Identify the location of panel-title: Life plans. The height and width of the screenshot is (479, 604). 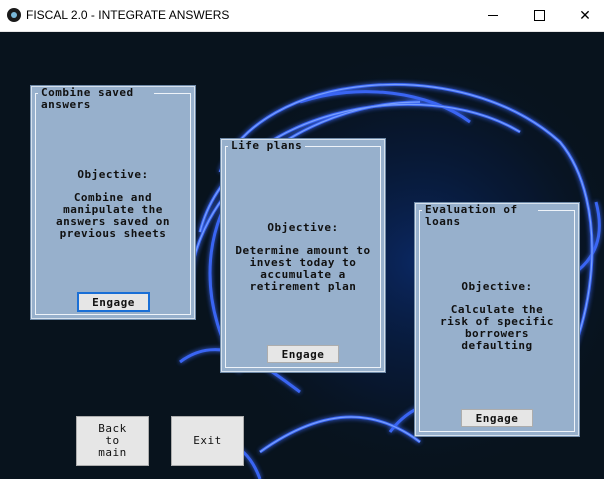
(267, 146).